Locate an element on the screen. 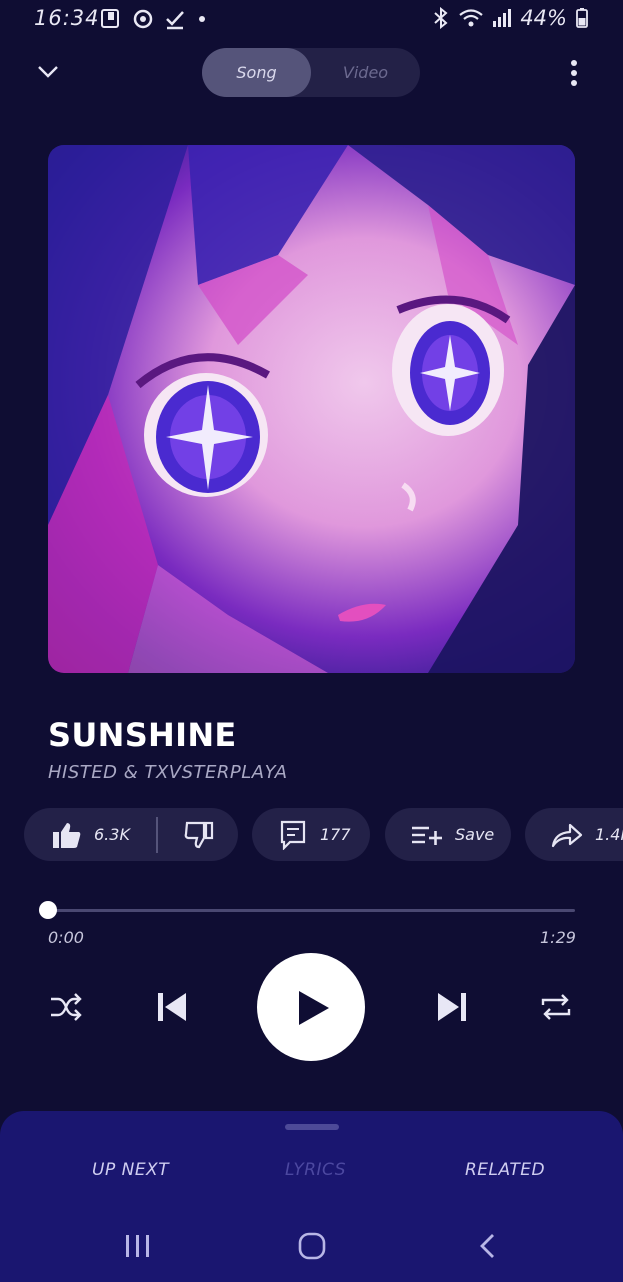 The height and width of the screenshot is (1282, 623). signal-icon is located at coordinates (502, 18).